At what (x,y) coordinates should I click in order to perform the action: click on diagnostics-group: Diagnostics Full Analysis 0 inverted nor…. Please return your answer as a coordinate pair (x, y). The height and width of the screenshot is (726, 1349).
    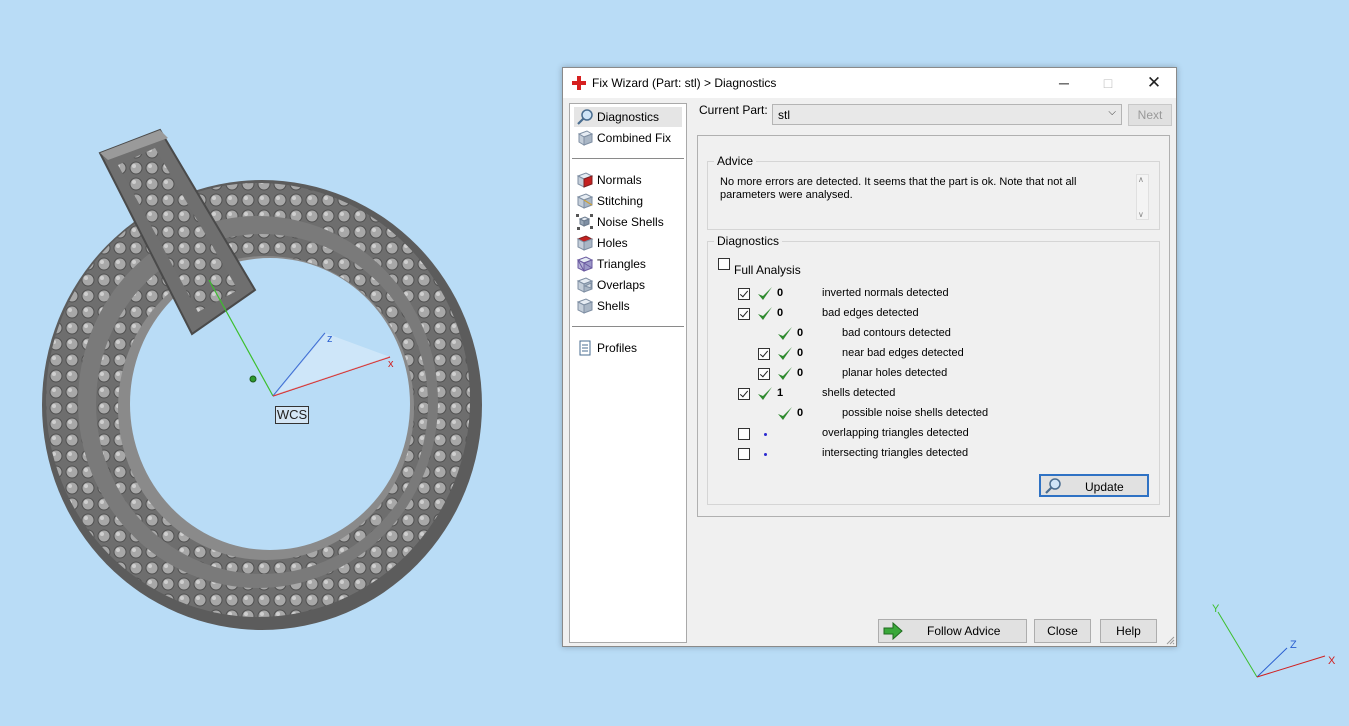
    Looking at the image, I should click on (933, 369).